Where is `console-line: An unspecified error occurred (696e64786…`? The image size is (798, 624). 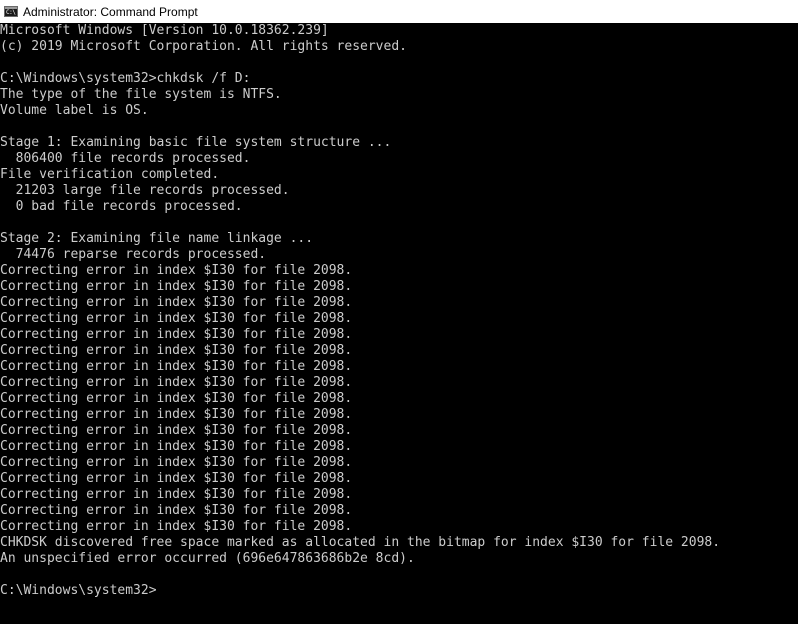 console-line: An unspecified error occurred (696e64786… is located at coordinates (207, 558).